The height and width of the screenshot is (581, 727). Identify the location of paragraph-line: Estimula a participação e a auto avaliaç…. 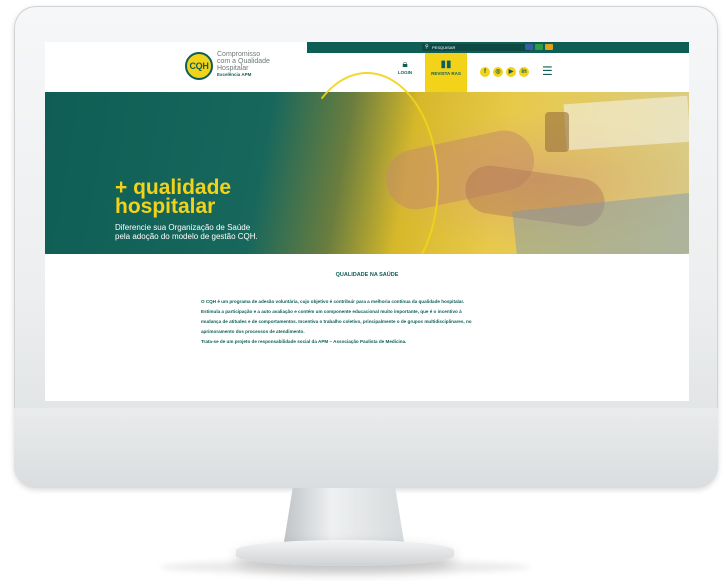
(331, 311).